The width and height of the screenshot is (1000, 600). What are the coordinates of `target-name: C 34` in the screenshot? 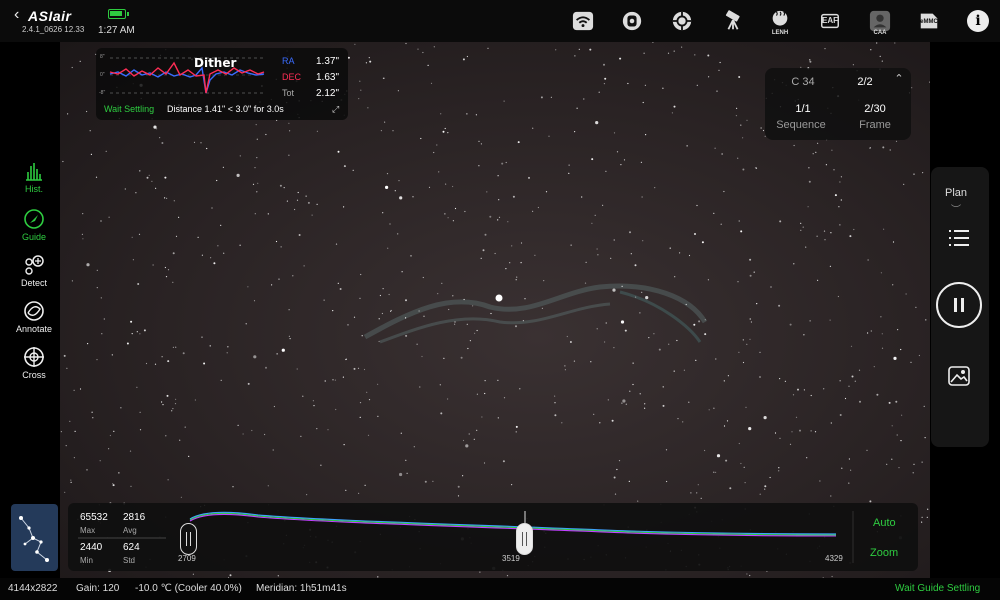 It's located at (803, 82).